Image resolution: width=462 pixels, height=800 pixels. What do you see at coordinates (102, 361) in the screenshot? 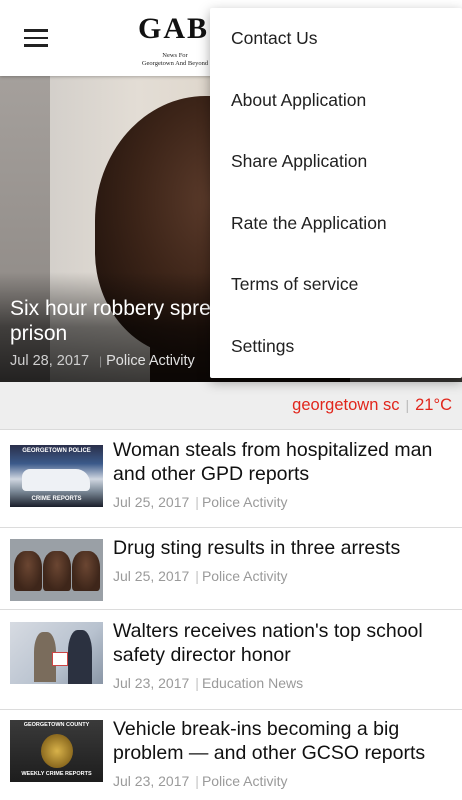
I see `featured-story-meta: Jul 28, 2017 | Police Activity` at bounding box center [102, 361].